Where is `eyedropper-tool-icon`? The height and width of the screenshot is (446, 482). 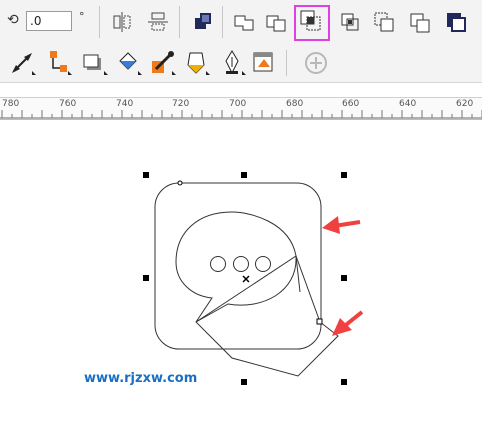 eyedropper-tool-icon is located at coordinates (162, 63).